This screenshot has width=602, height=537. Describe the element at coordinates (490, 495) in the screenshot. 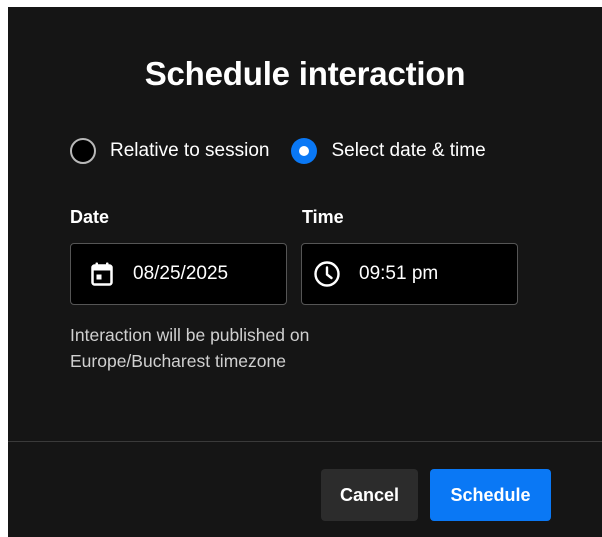

I see `schedule-button: Schedule` at that location.